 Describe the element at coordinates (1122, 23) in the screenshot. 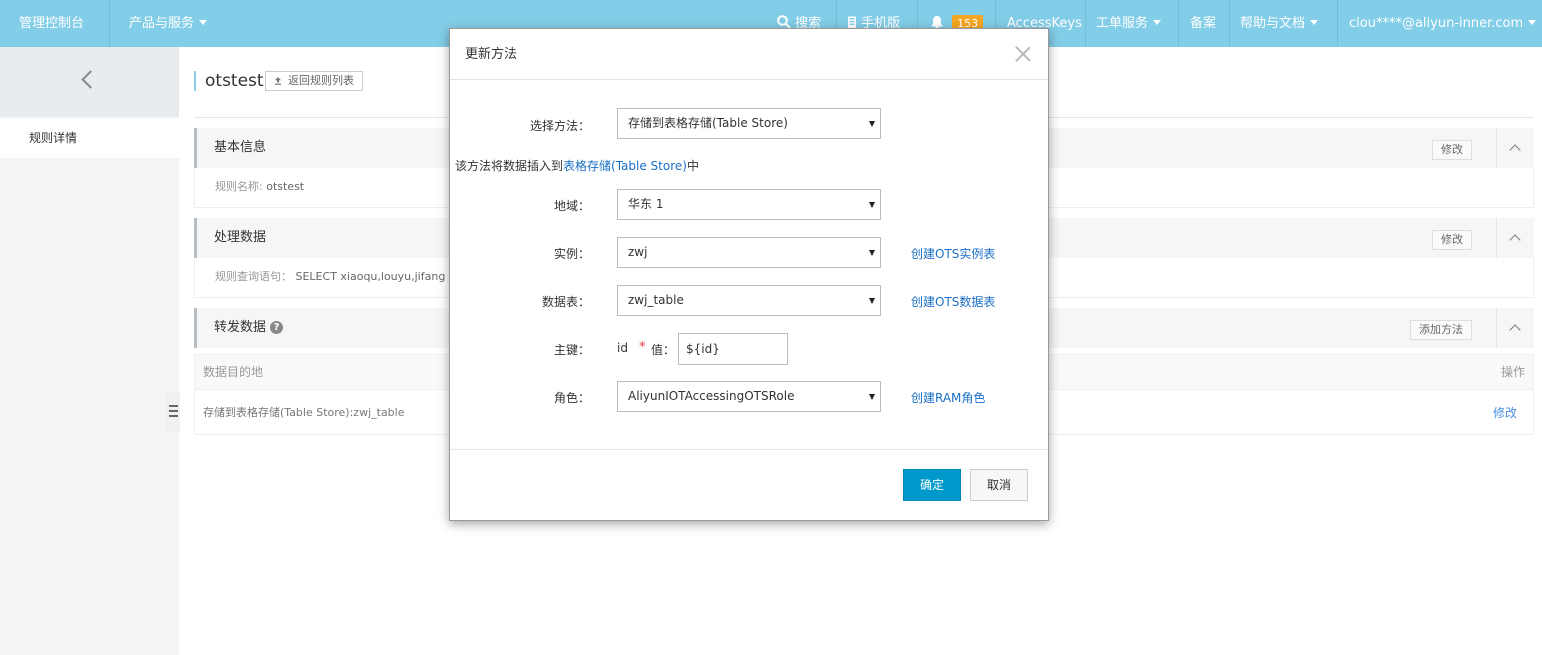

I see `tickets-menu-label: 工单服务` at that location.